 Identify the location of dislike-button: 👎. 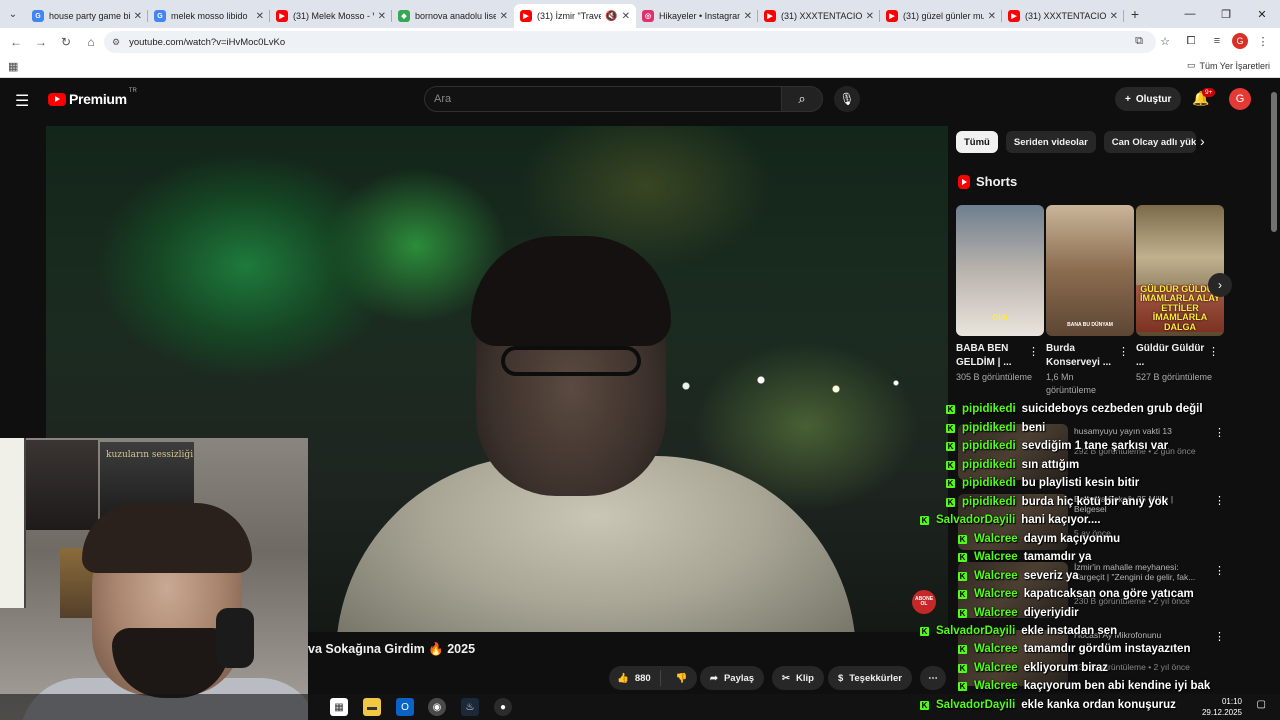
(682, 678).